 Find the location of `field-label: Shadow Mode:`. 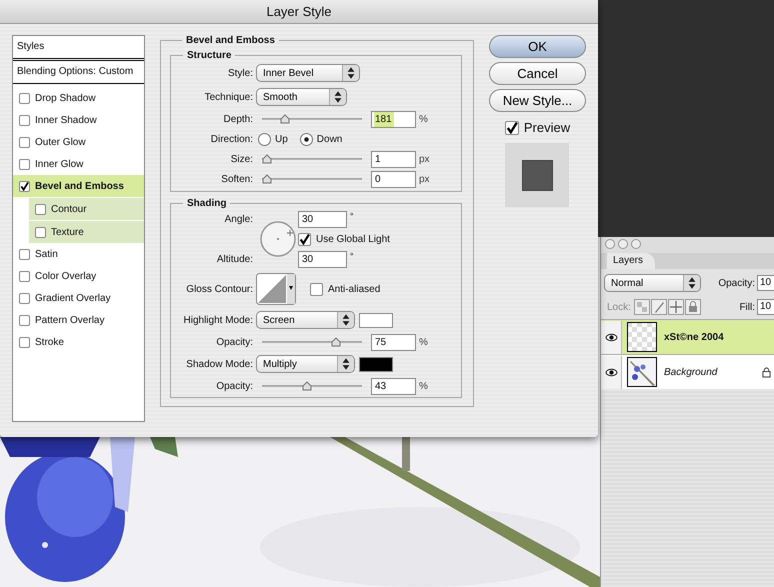

field-label: Shadow Mode: is located at coordinates (219, 364).